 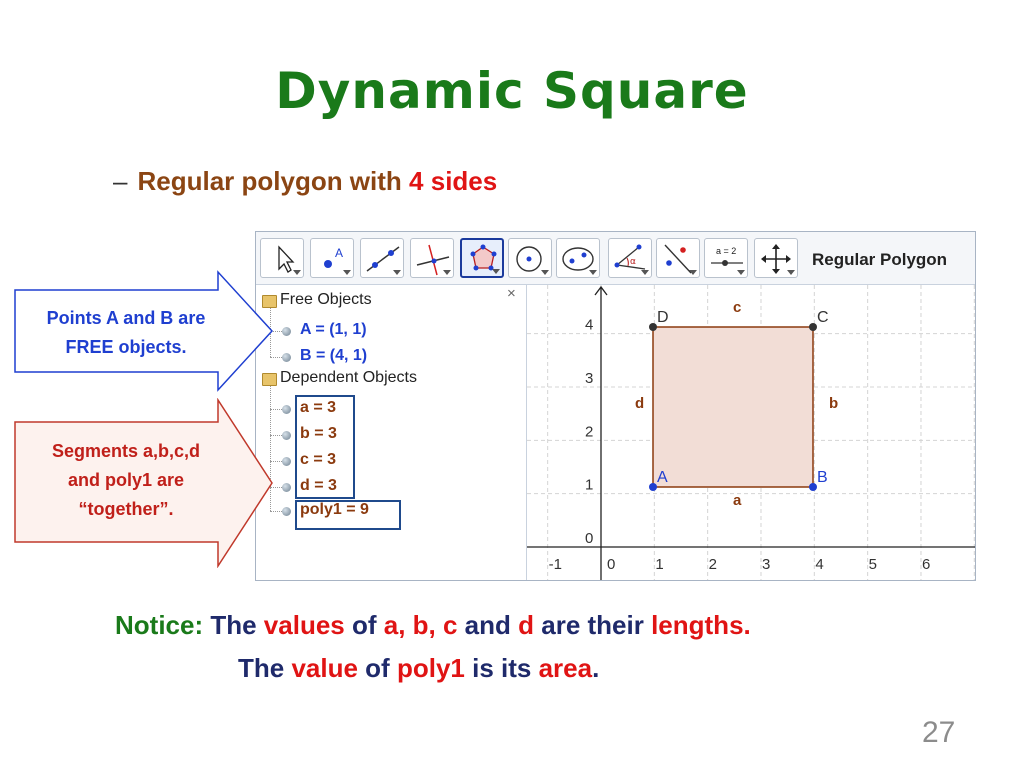 What do you see at coordinates (334, 510) in the screenshot?
I see `dependent-object-poly1: poly1 = 9` at bounding box center [334, 510].